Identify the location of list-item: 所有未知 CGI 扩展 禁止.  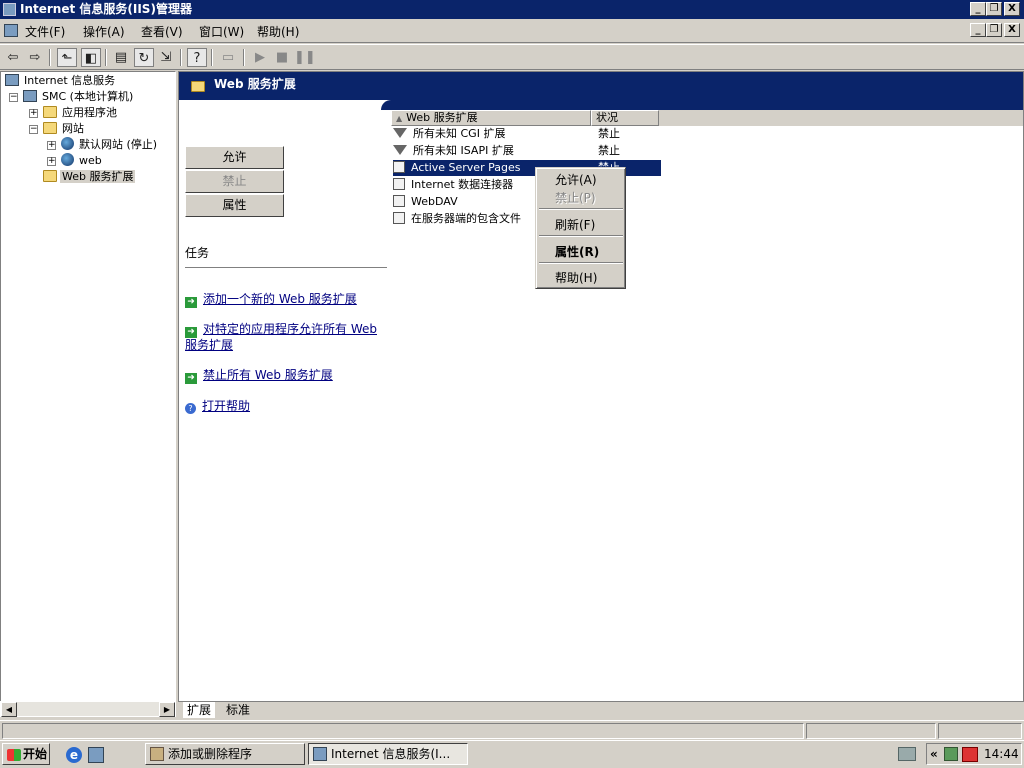
(506, 134).